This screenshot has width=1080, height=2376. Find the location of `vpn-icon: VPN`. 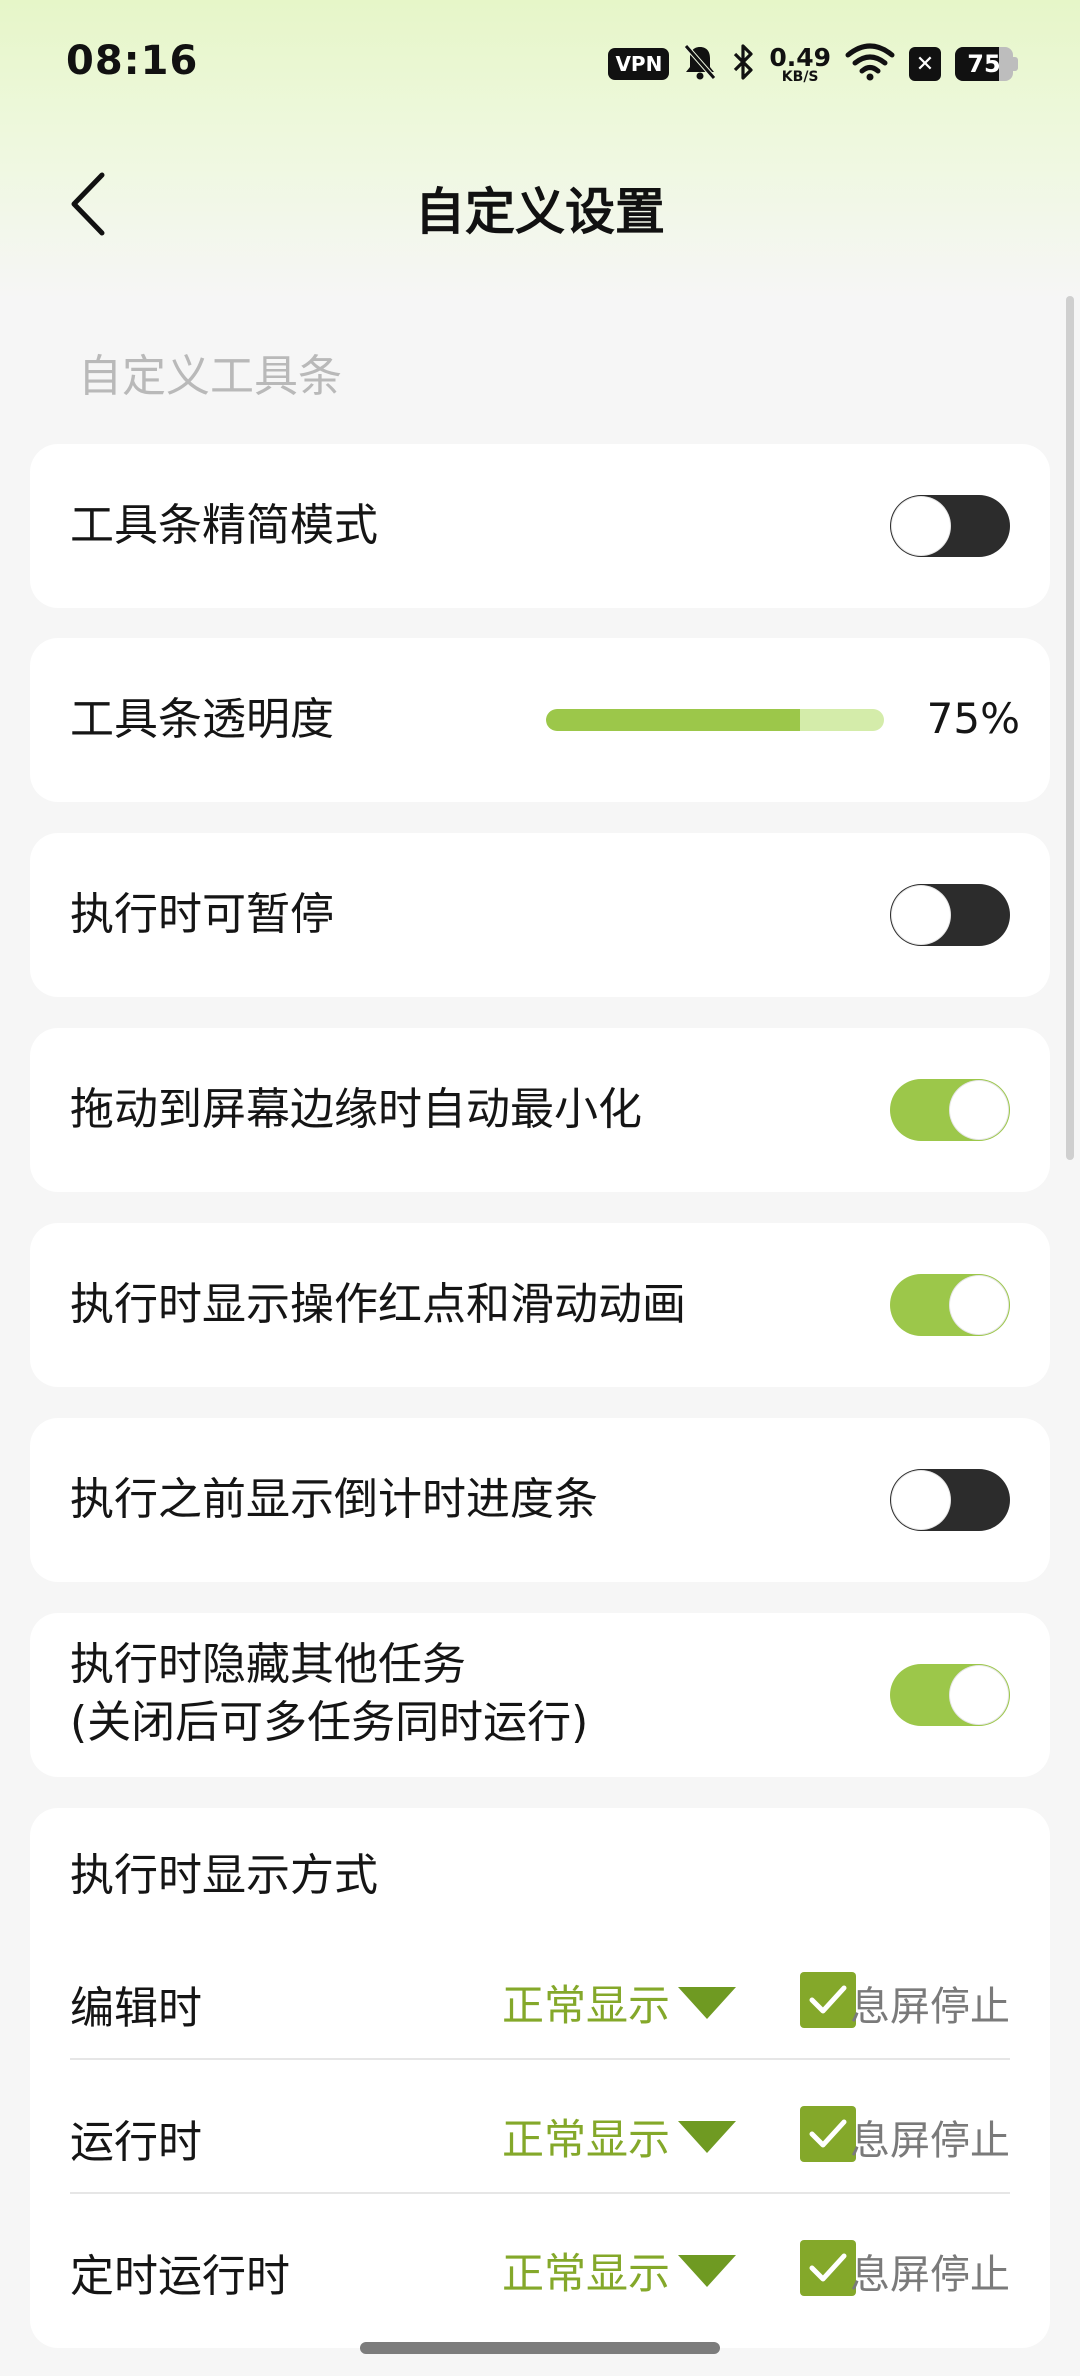

vpn-icon: VPN is located at coordinates (639, 64).